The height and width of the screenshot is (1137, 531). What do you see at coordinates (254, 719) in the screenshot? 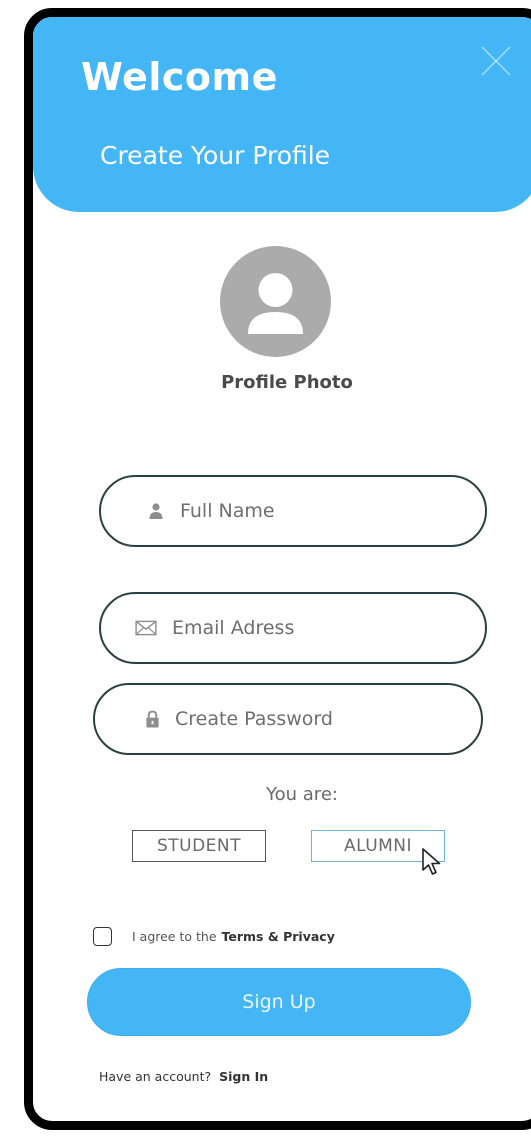
I see `password-placeholder: Create Password` at bounding box center [254, 719].